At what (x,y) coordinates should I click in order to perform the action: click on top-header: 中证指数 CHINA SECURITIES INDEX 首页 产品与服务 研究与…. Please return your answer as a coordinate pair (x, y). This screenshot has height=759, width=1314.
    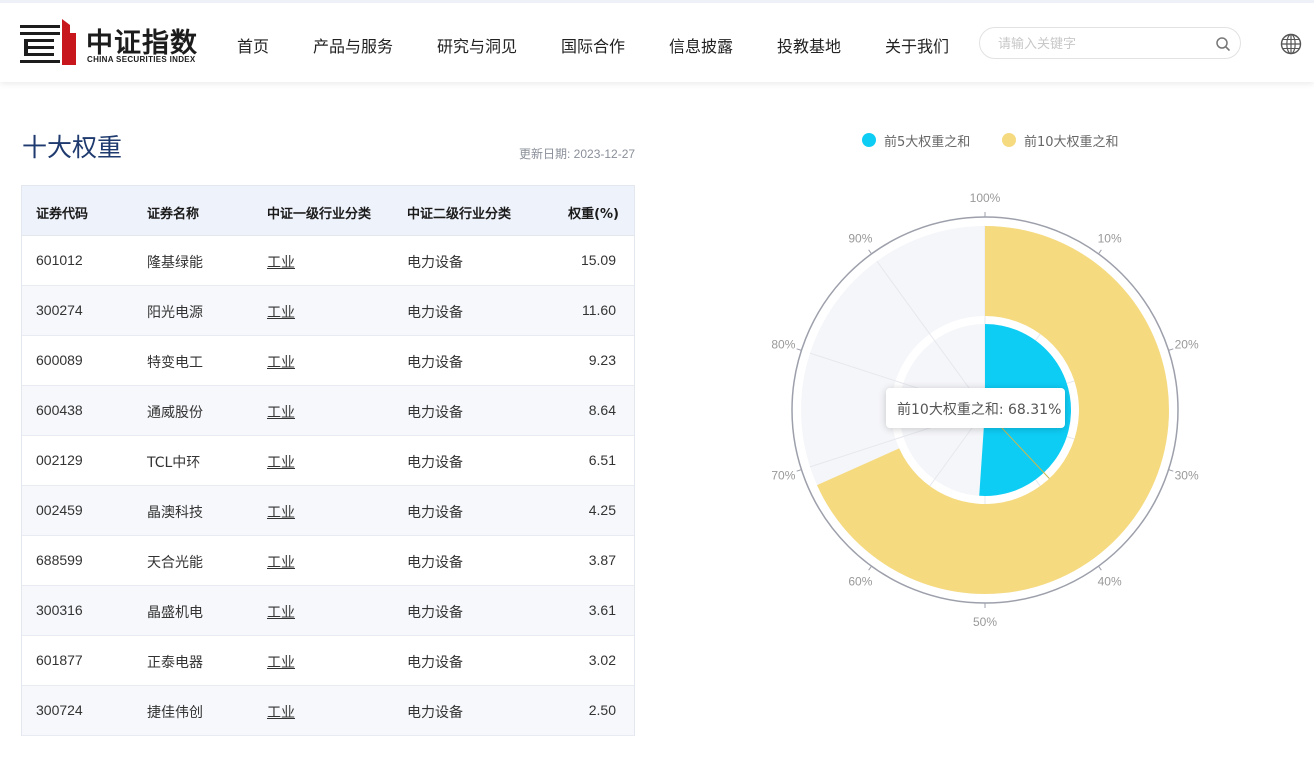
    Looking at the image, I should click on (657, 41).